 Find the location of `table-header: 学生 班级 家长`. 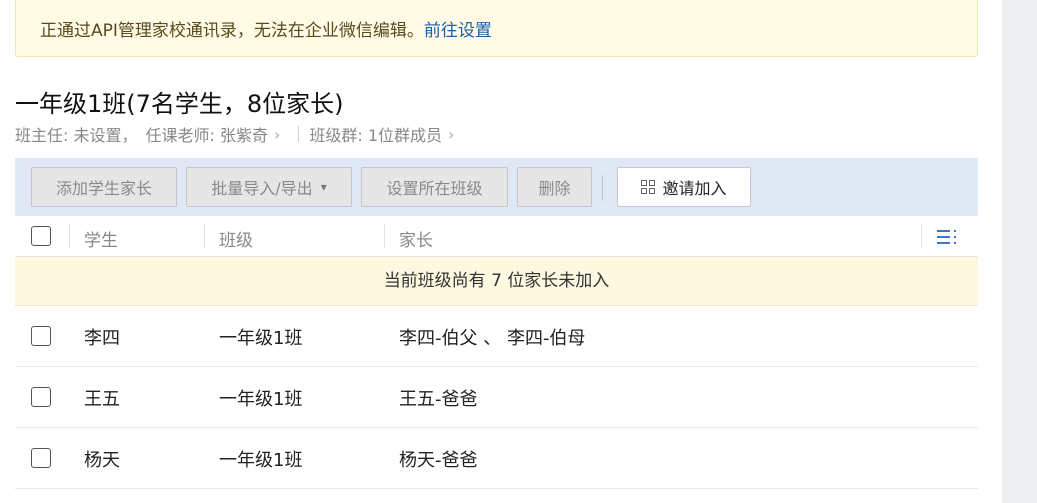

table-header: 学生 班级 家长 is located at coordinates (496, 236).